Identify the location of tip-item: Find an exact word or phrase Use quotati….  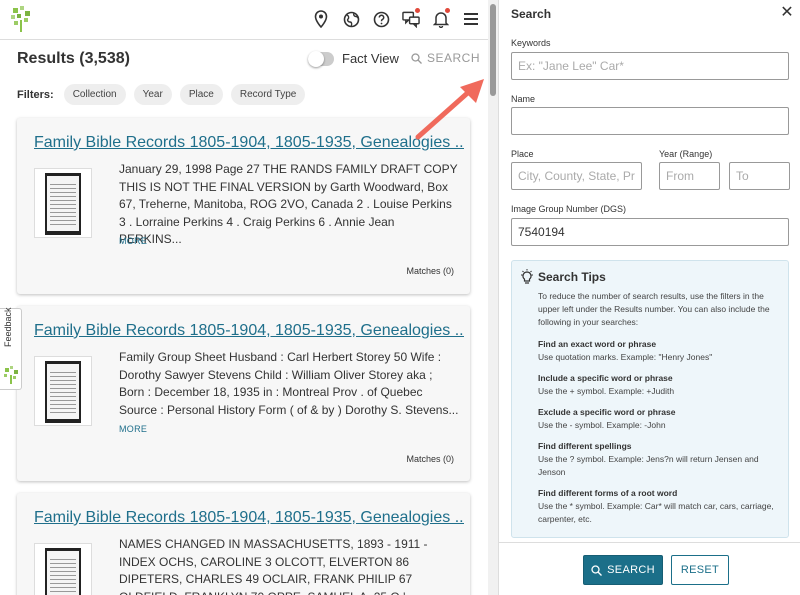
(662, 351).